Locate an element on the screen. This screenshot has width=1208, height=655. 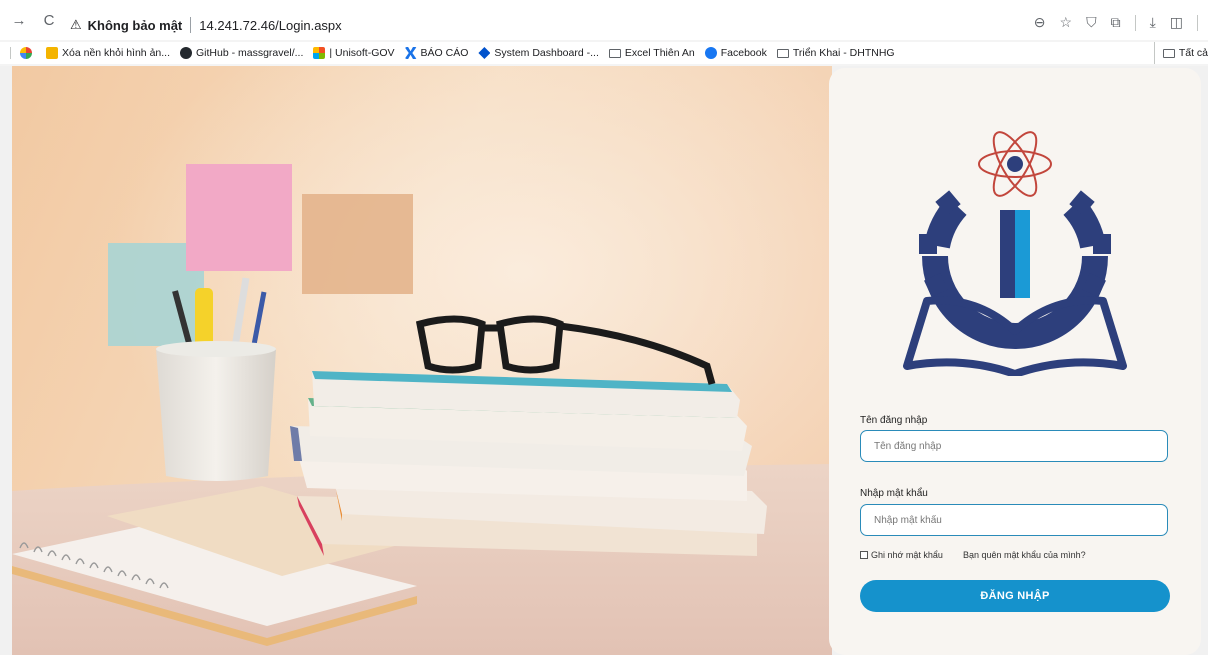
windows-icon is located at coordinates (319, 53).